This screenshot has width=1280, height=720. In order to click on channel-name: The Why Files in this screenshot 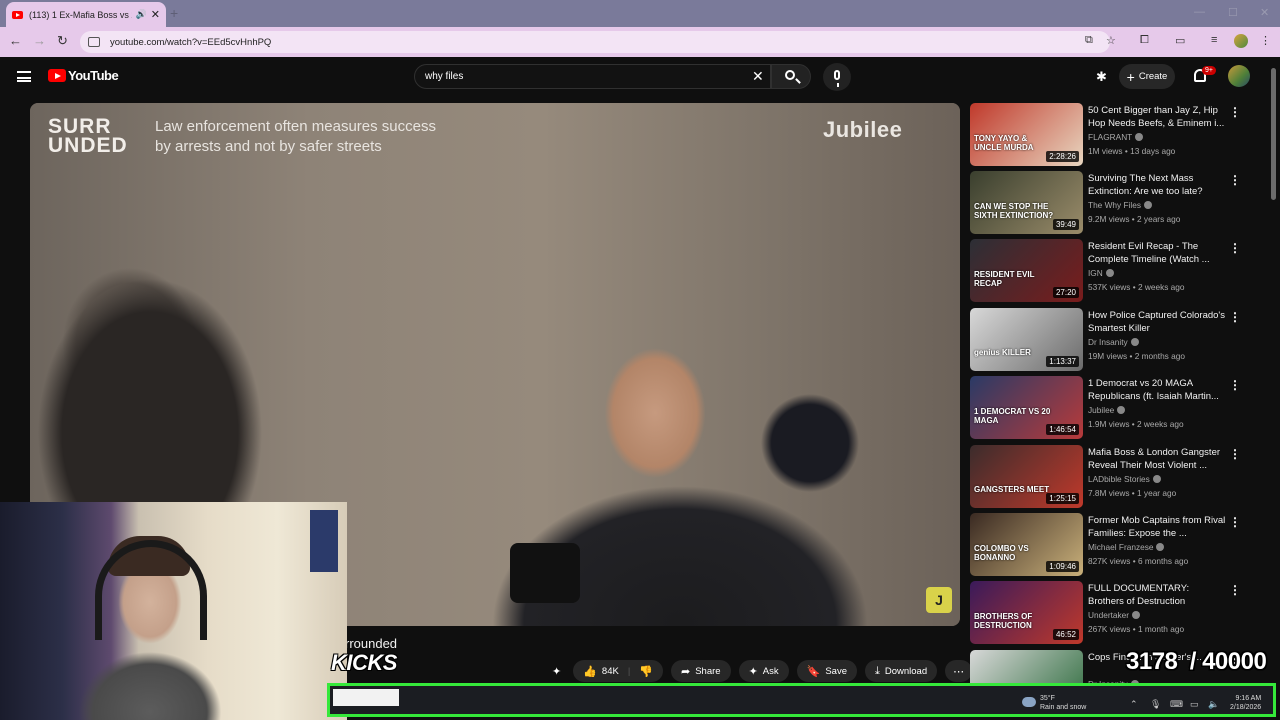, I will do `click(1120, 205)`.